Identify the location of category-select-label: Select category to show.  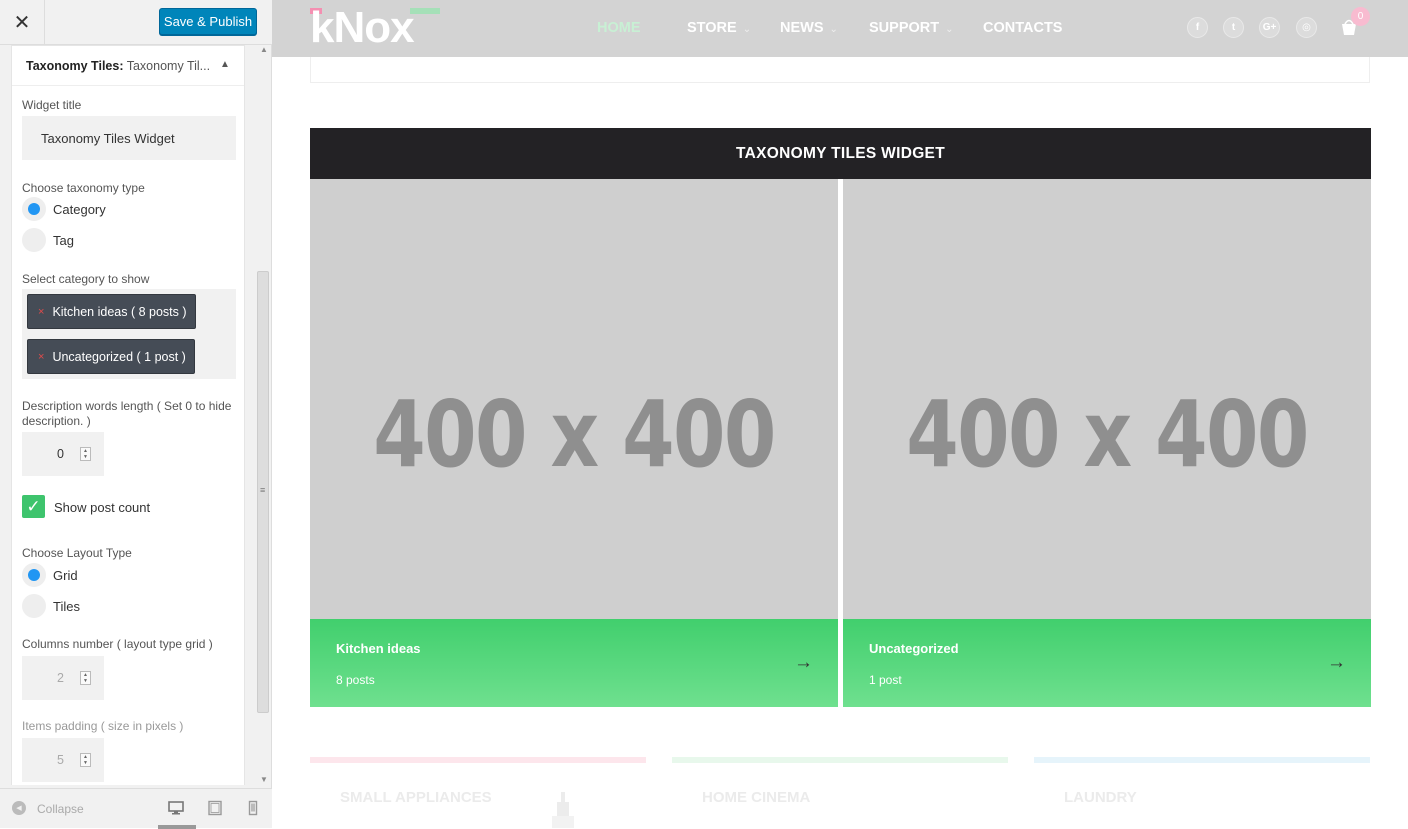
(86, 279).